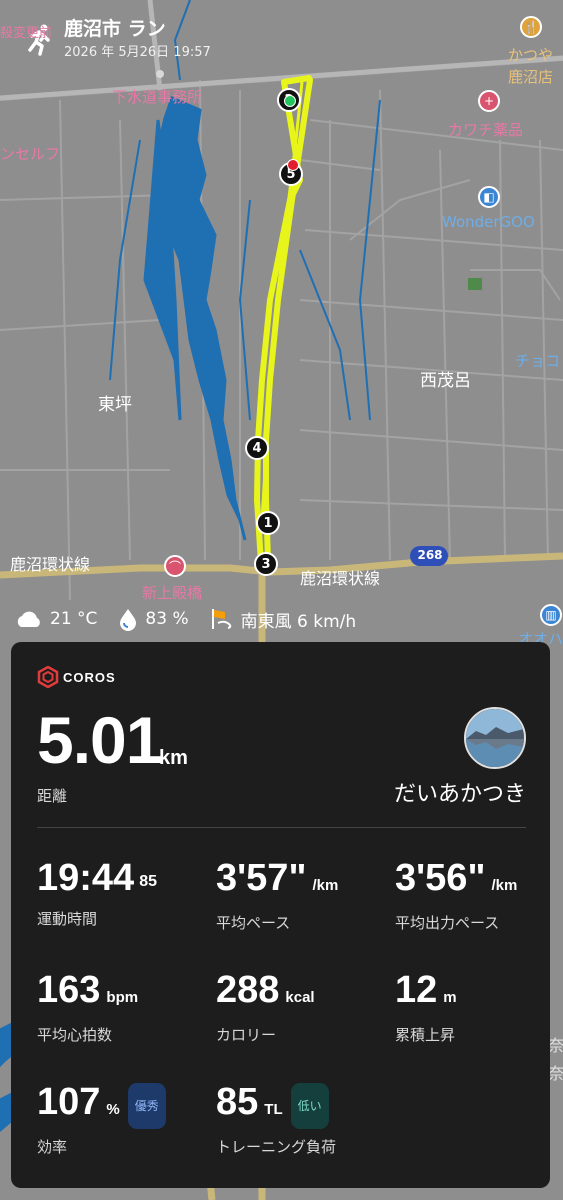 Image resolution: width=563 pixels, height=1200 pixels. Describe the element at coordinates (146, 1106) in the screenshot. I see `efficiency-rating-badge: 優秀` at that location.